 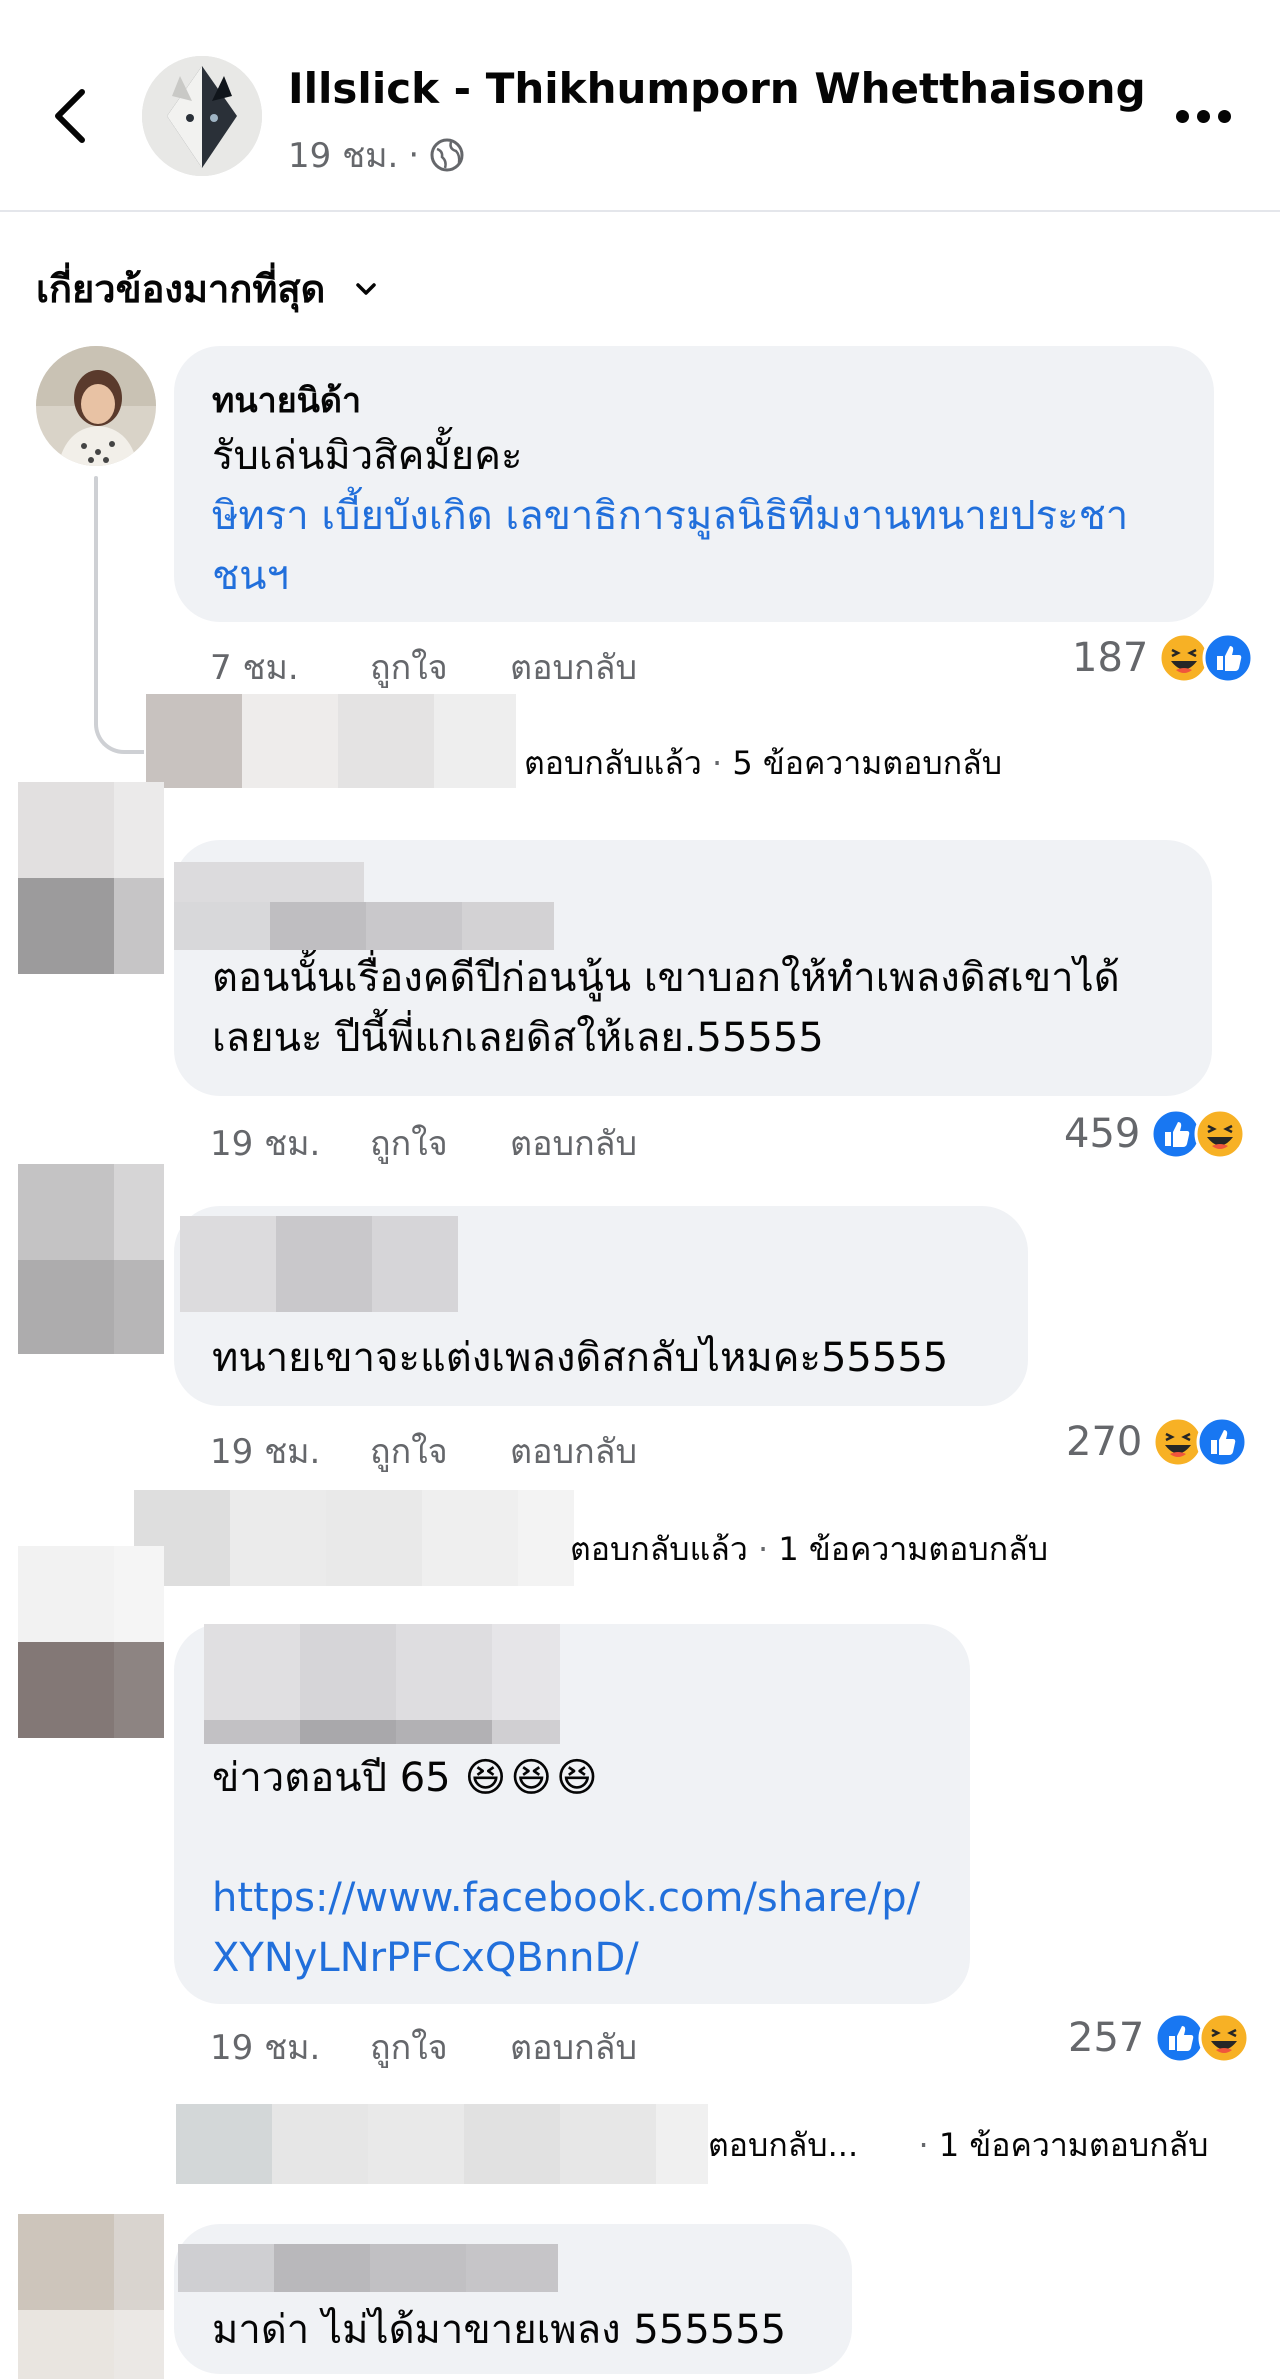 What do you see at coordinates (572, 1898) in the screenshot?
I see `shared-link: https://www.facebook.com/share/p/` at bounding box center [572, 1898].